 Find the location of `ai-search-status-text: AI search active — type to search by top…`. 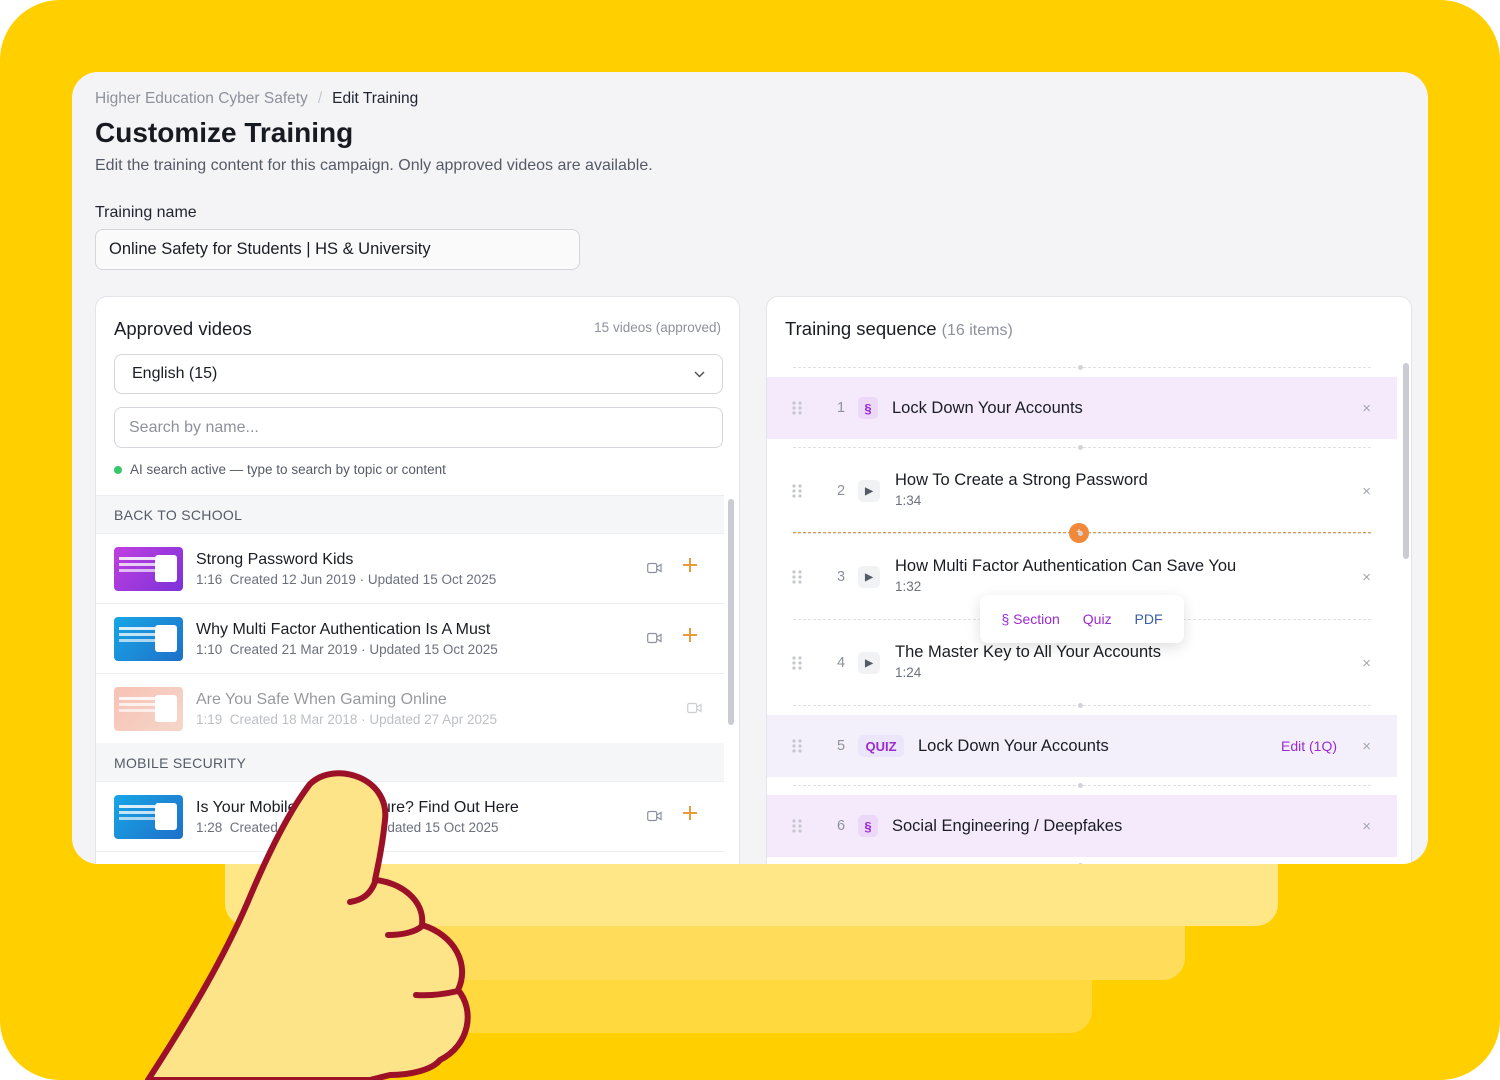

ai-search-status-text: AI search active — type to search by top… is located at coordinates (288, 469).